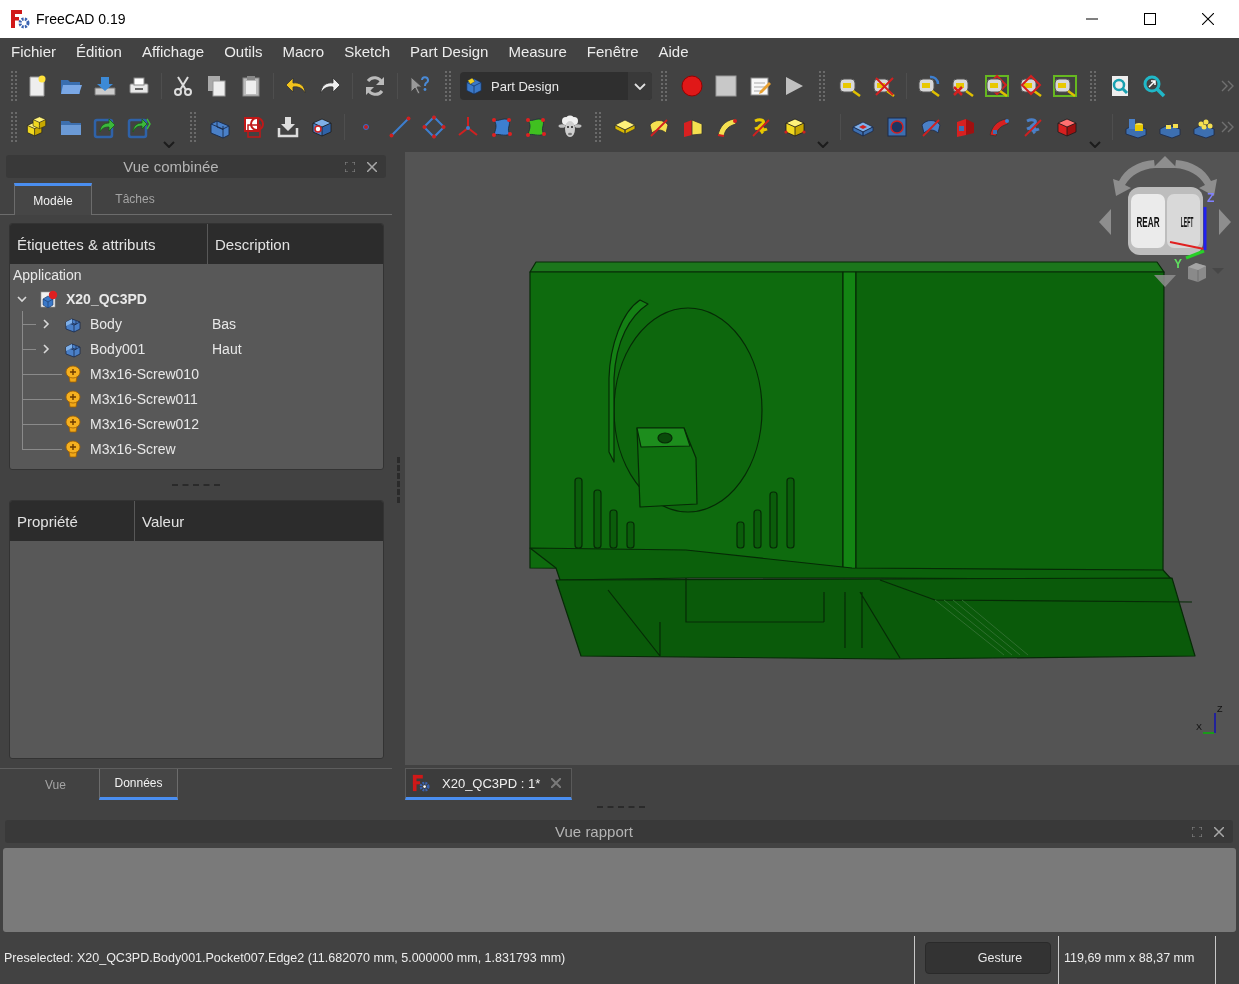  I want to click on column-header: Description, so click(295, 244).